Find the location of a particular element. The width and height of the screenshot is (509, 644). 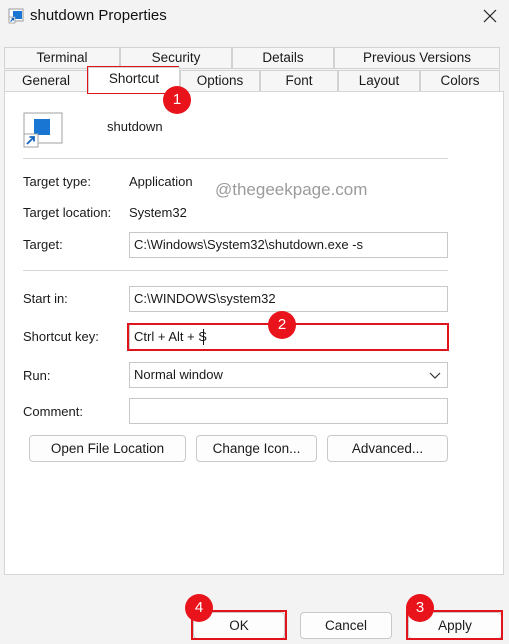

target-type-value: Application is located at coordinates (161, 181).